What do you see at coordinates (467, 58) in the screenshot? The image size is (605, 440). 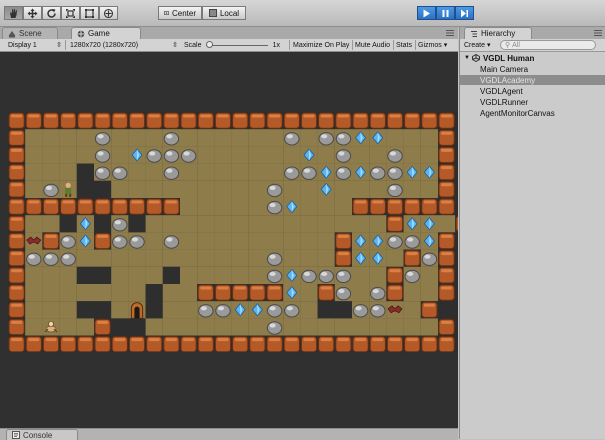 I see `expand-arrow-icon: ▼` at bounding box center [467, 58].